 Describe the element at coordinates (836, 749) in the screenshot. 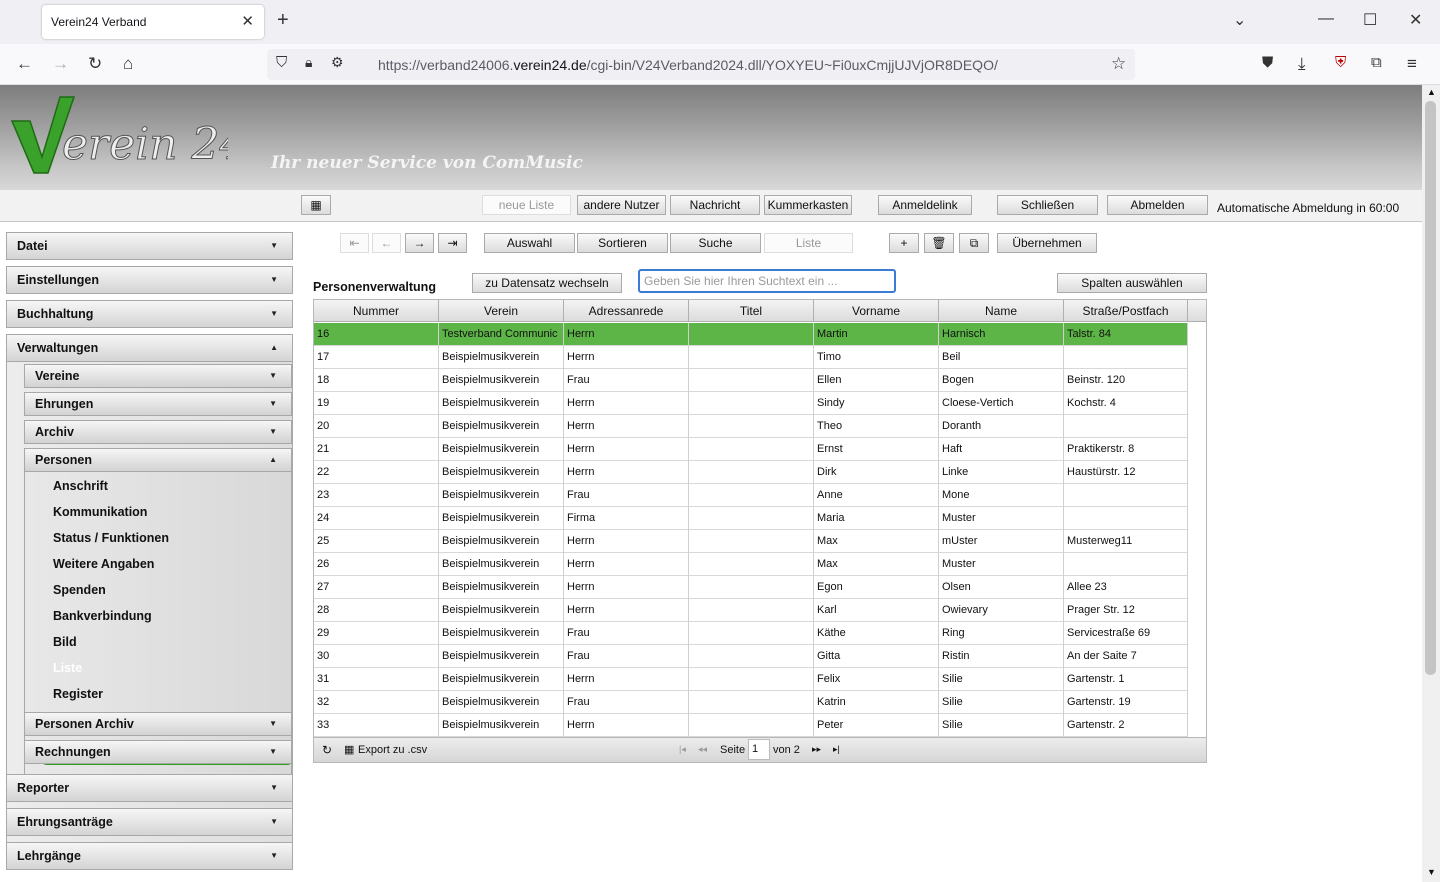

I see `last-page-icon: ▸|` at that location.